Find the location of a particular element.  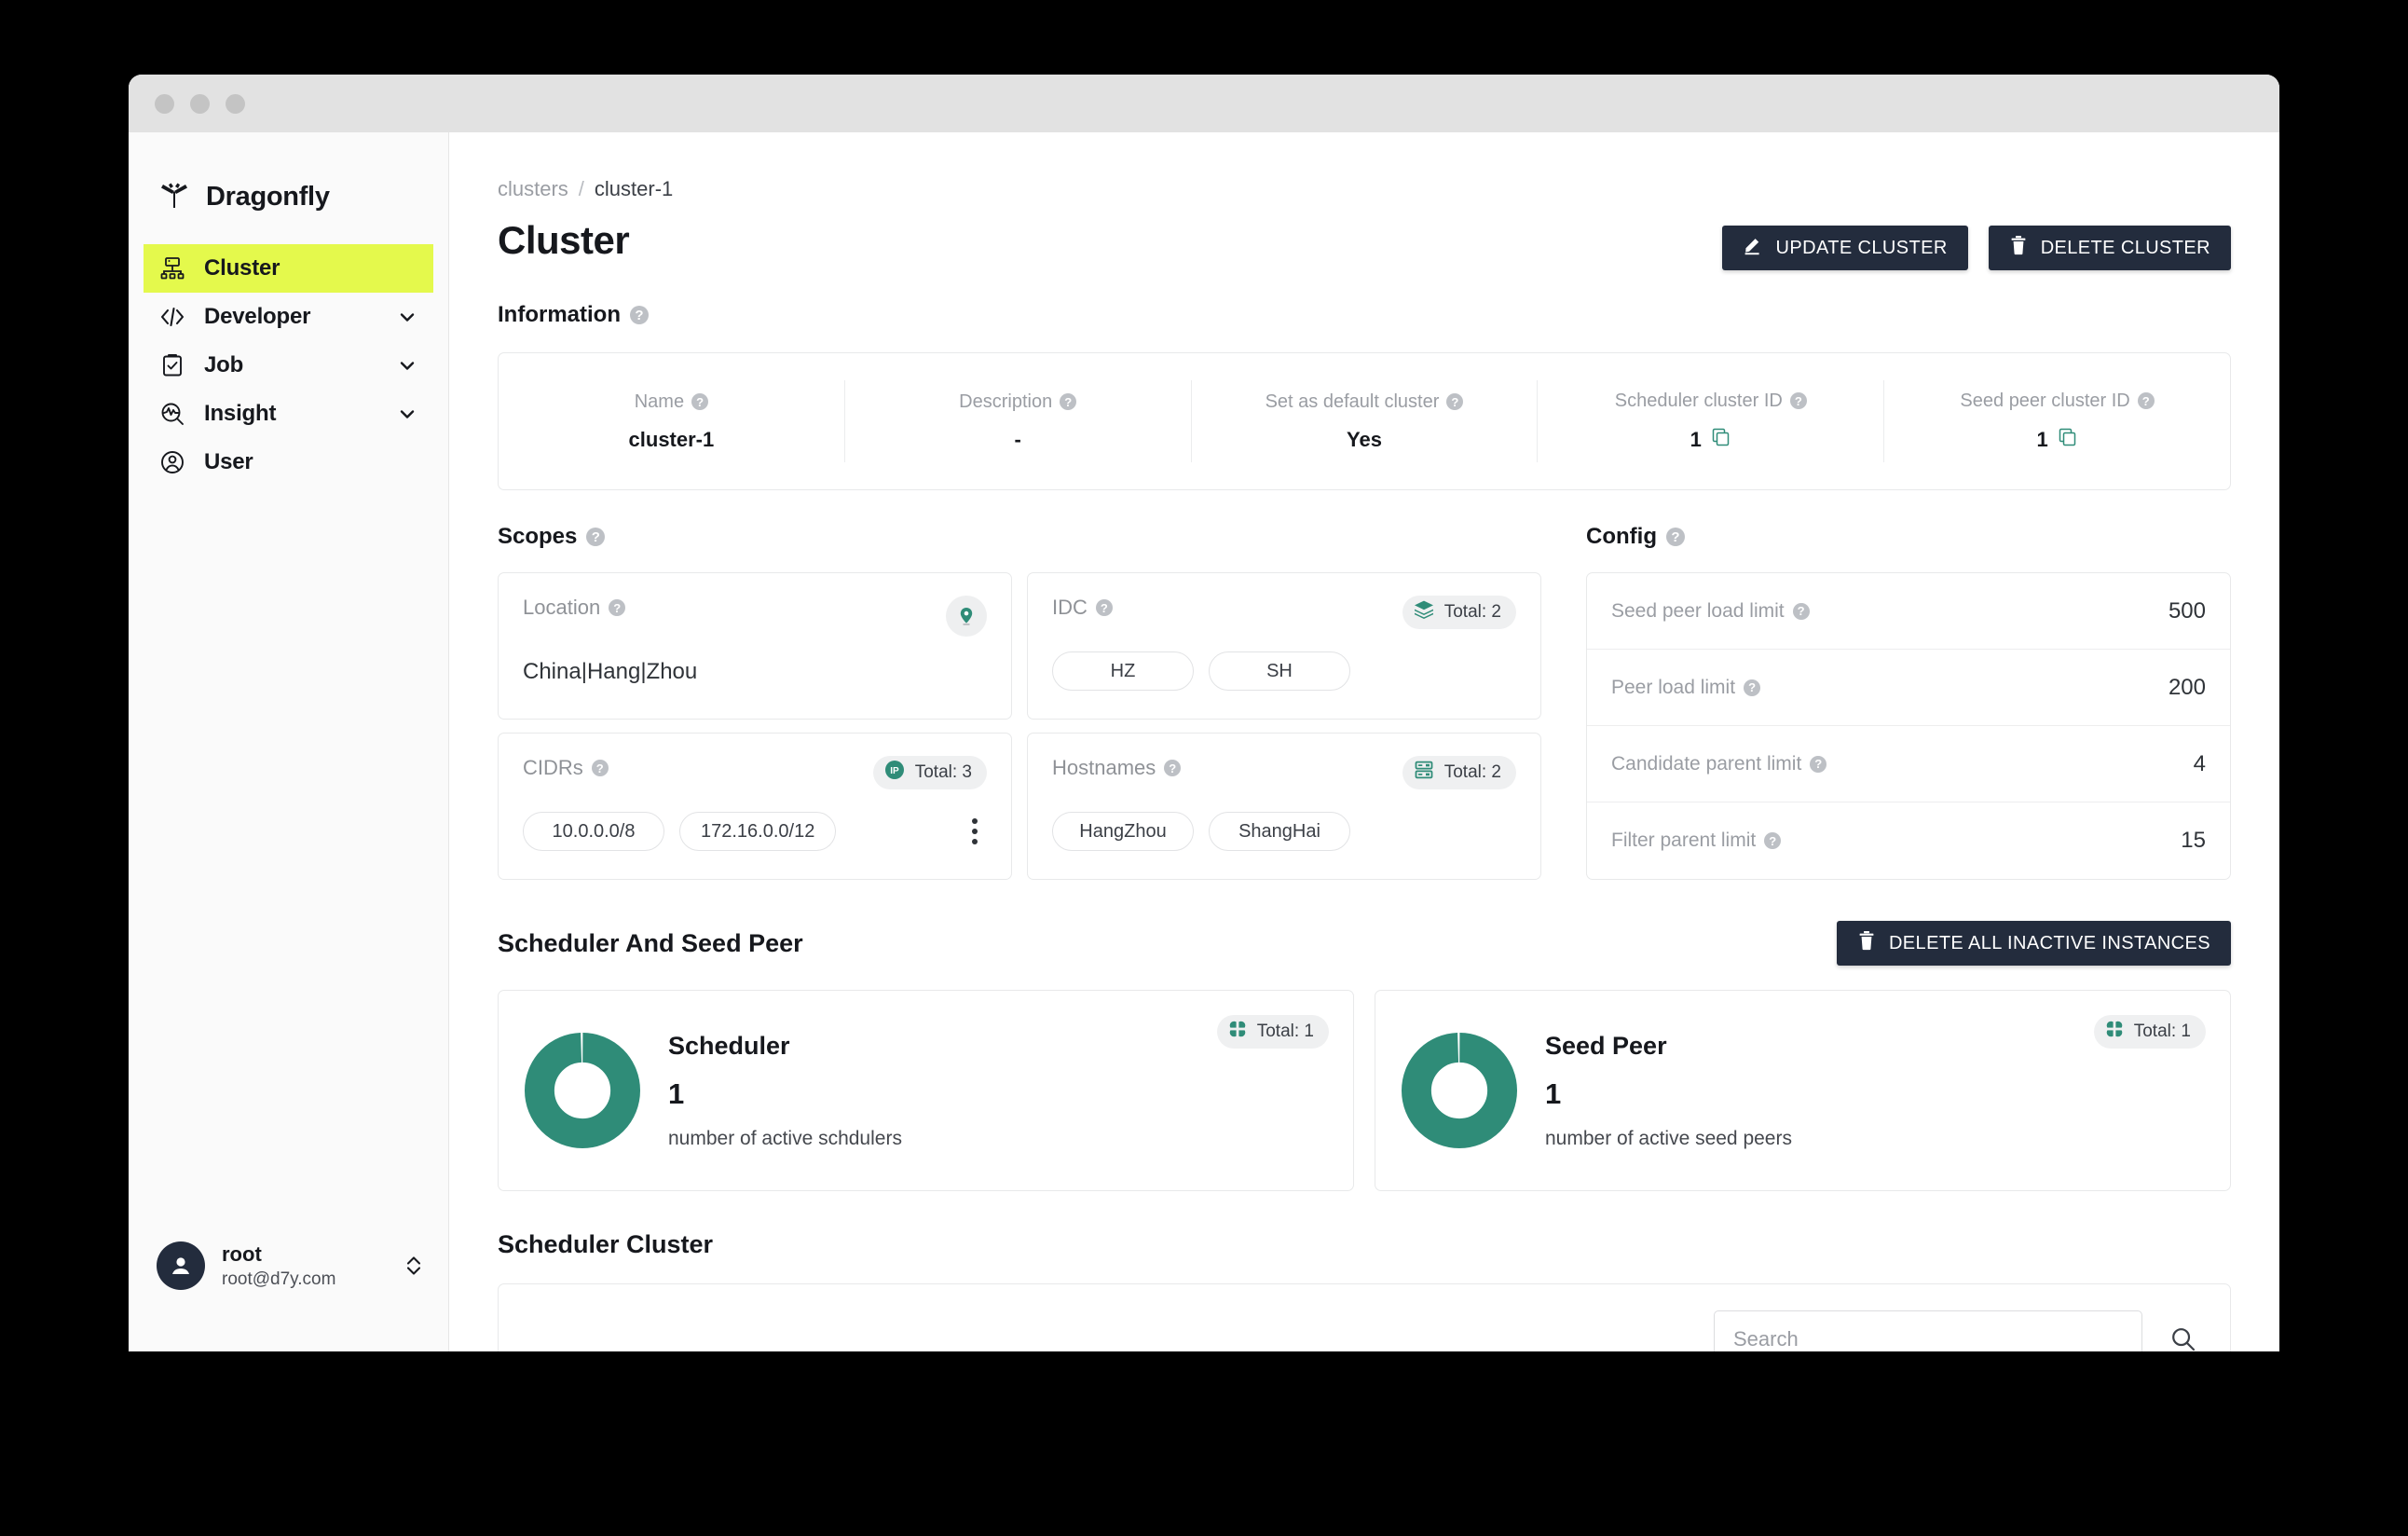

chevron-up-down-icon is located at coordinates (414, 1266).